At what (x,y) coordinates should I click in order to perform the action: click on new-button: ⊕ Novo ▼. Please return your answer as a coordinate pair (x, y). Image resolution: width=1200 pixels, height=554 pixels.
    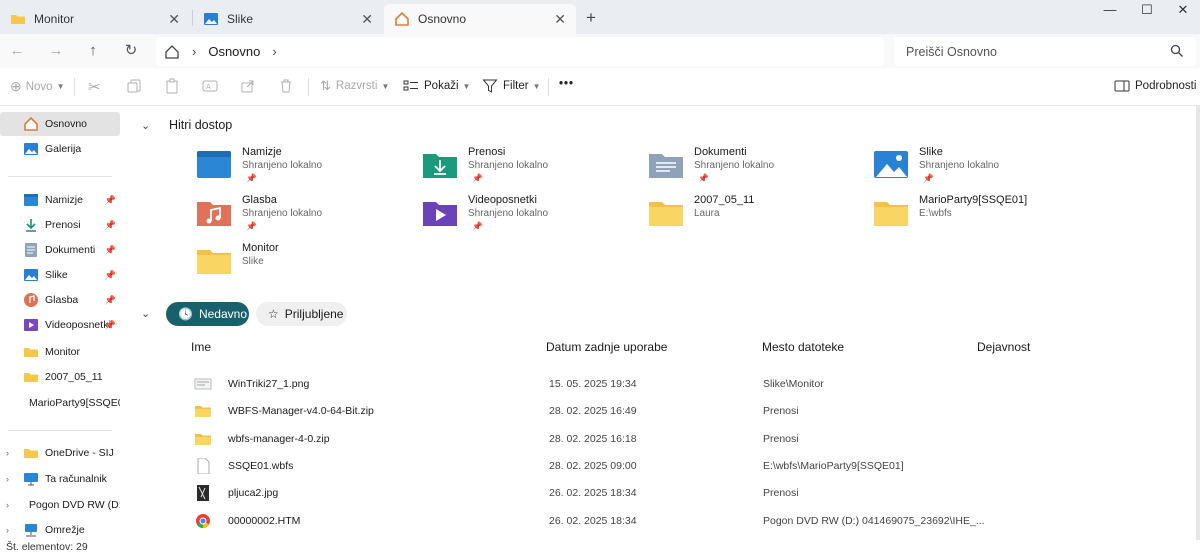
    Looking at the image, I should click on (37, 86).